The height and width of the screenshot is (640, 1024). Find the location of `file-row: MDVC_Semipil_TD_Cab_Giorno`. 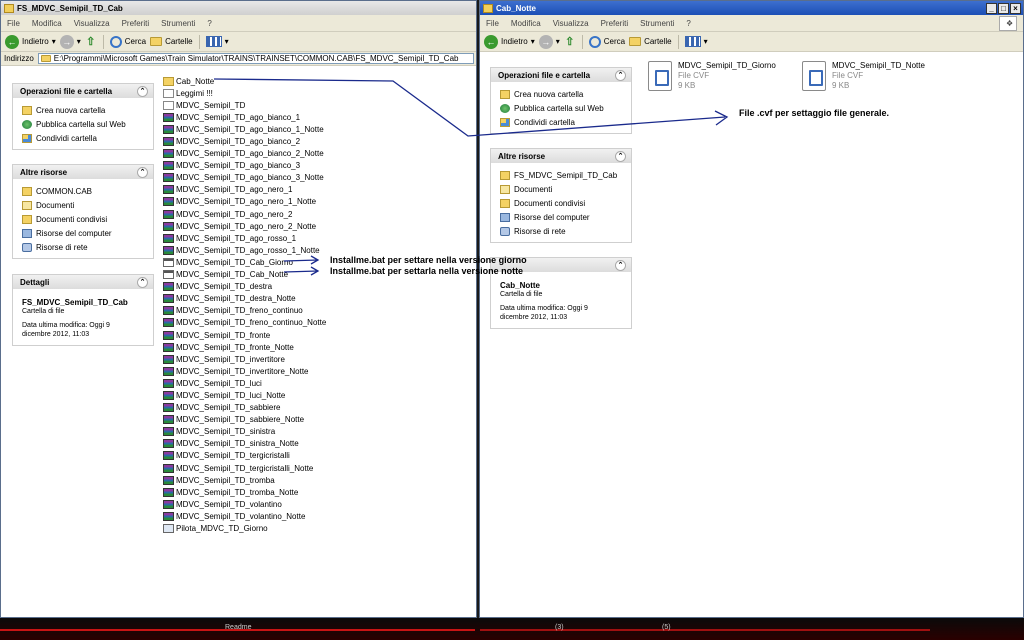

file-row: MDVC_Semipil_TD_Cab_Giorno is located at coordinates (244, 262).